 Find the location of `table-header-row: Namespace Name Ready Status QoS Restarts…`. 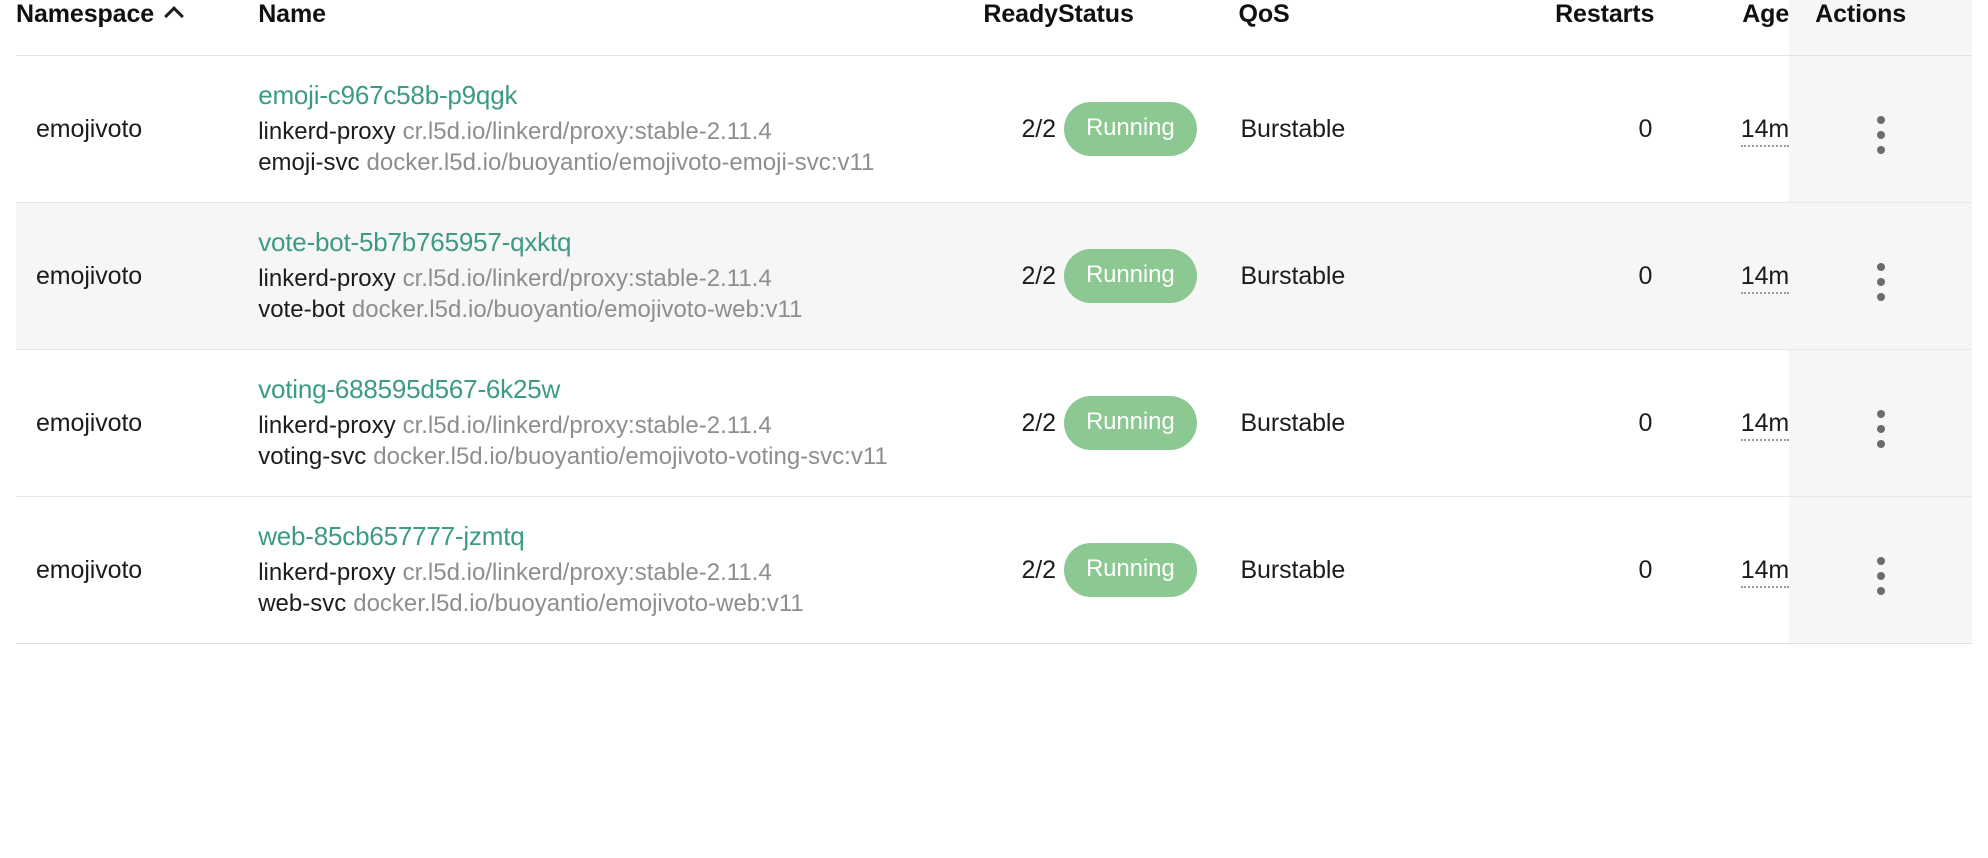

table-header-row: Namespace Name Ready Status QoS Restarts… is located at coordinates (994, 28).